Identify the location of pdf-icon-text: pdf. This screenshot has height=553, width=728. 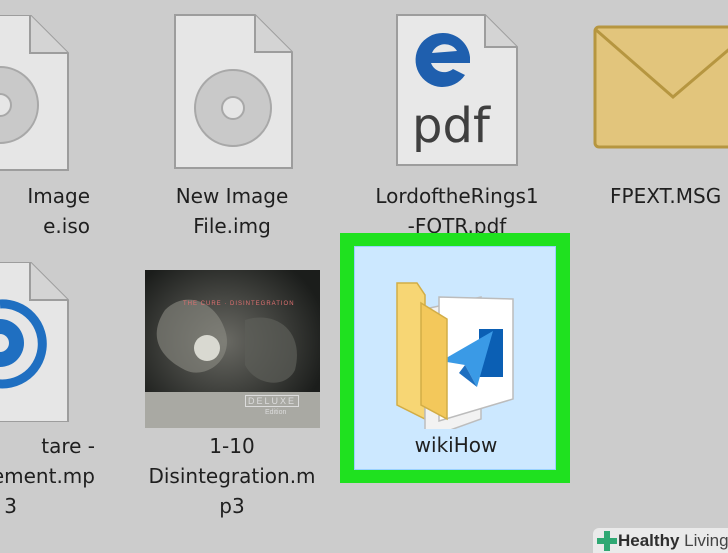
(451, 126).